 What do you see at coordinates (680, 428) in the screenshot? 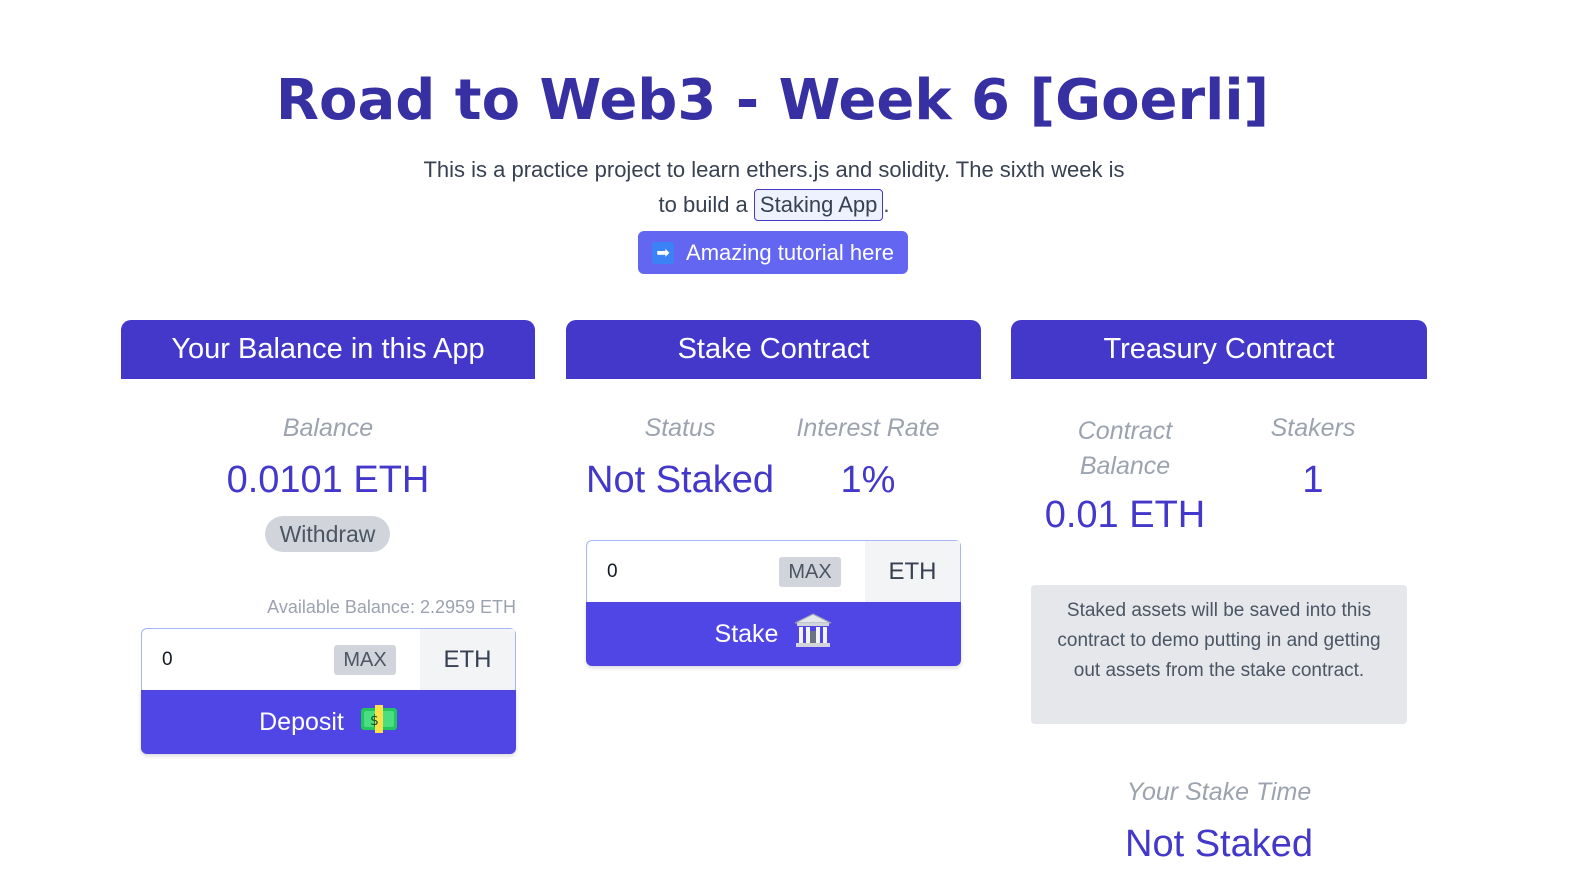
I see `status-label: Status` at bounding box center [680, 428].